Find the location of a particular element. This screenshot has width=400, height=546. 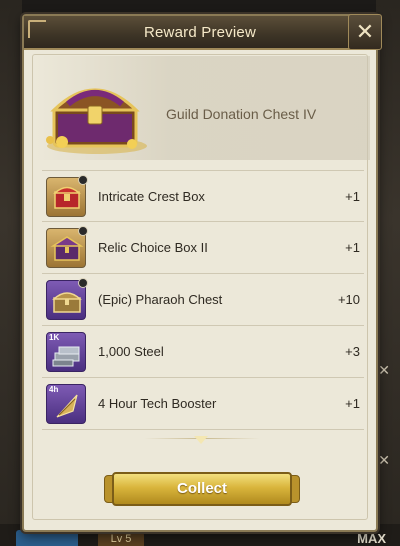

collect-button: Collect is located at coordinates (202, 489).